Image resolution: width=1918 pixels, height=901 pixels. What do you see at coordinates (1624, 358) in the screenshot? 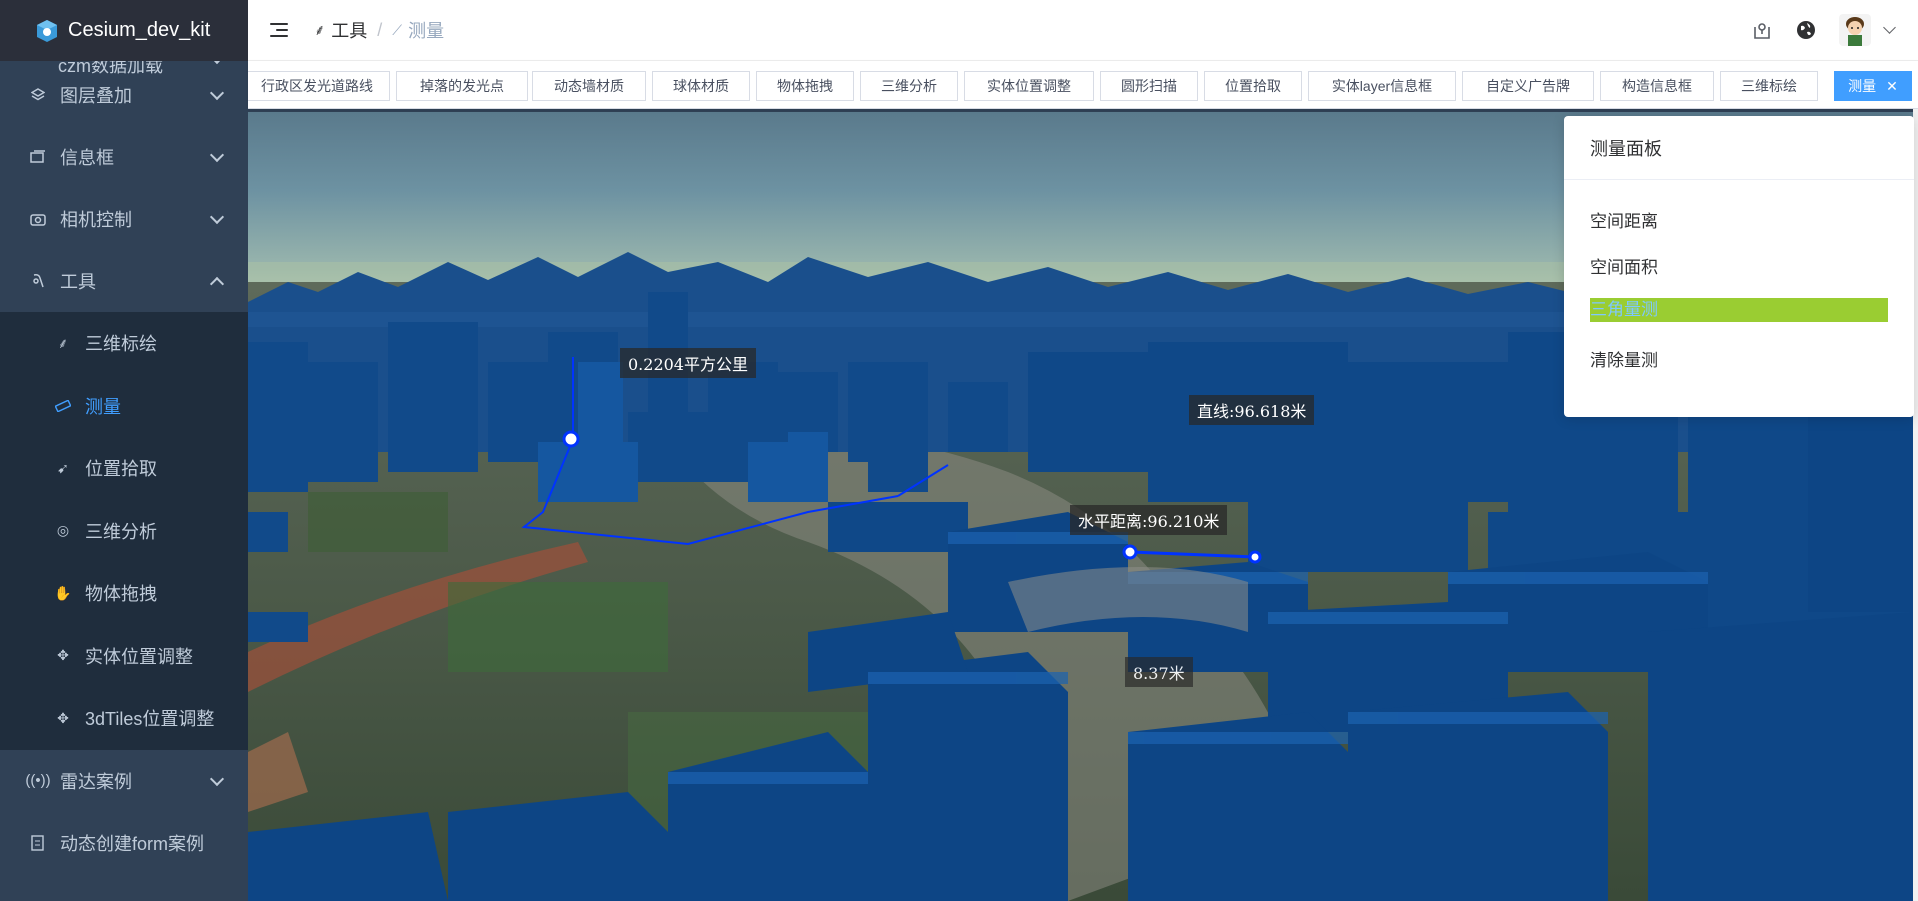
I see `clear-measure-option: 清除量测` at bounding box center [1624, 358].